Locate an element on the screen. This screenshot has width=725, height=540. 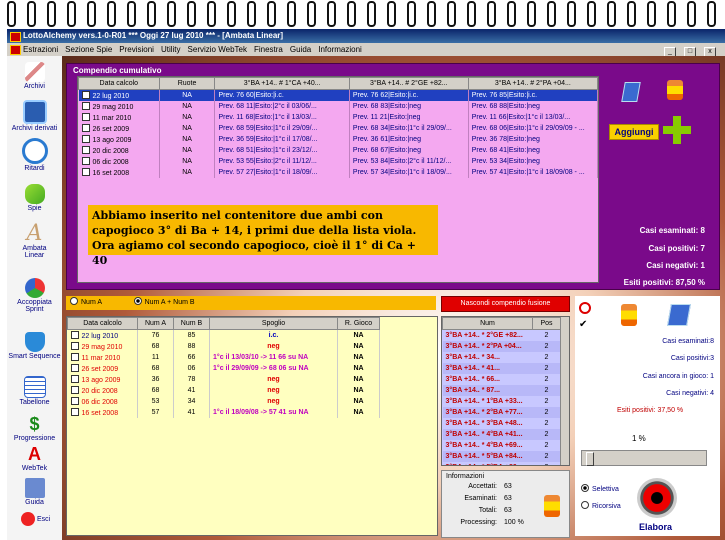
tool-tabellone: Tabellone is located at coordinates (34, 391).